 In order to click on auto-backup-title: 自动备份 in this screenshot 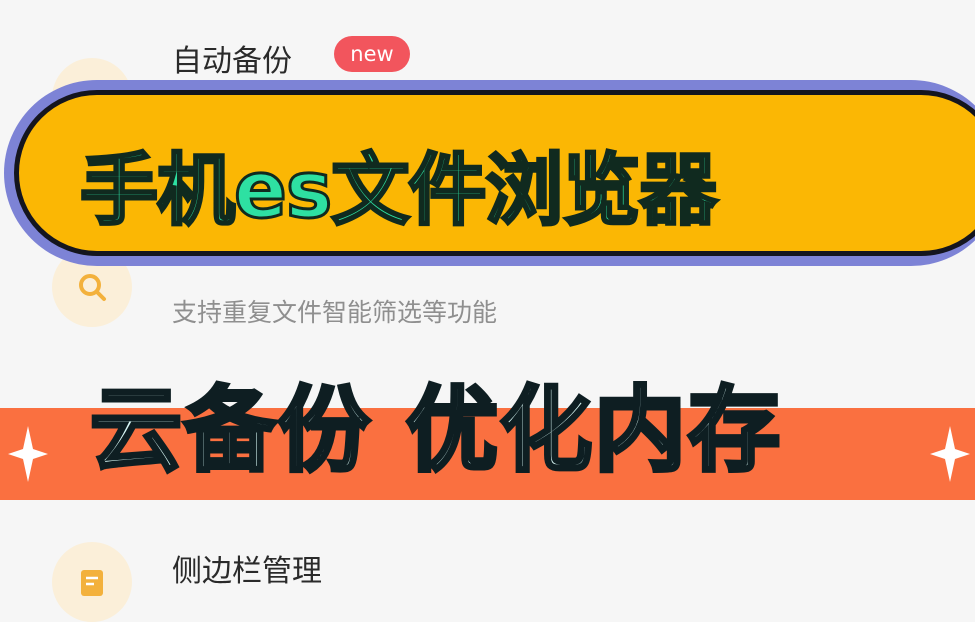, I will do `click(232, 61)`.